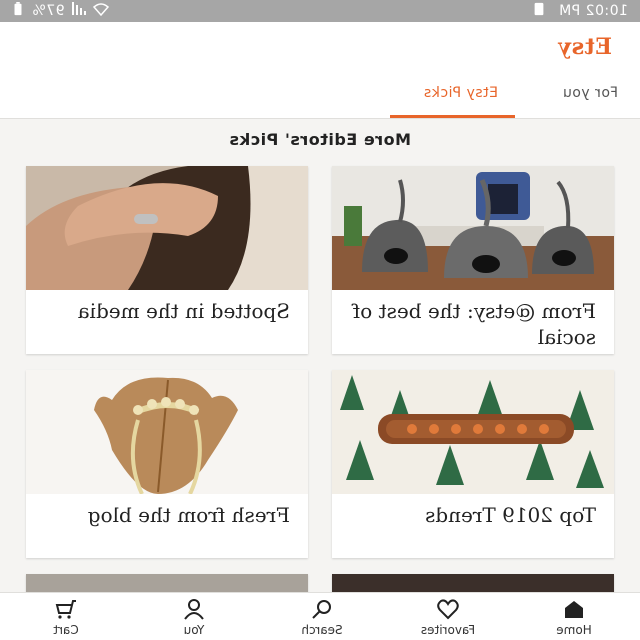 The width and height of the screenshot is (640, 640). I want to click on card-best-of-social: From @etsy: the best of social, so click(473, 260).